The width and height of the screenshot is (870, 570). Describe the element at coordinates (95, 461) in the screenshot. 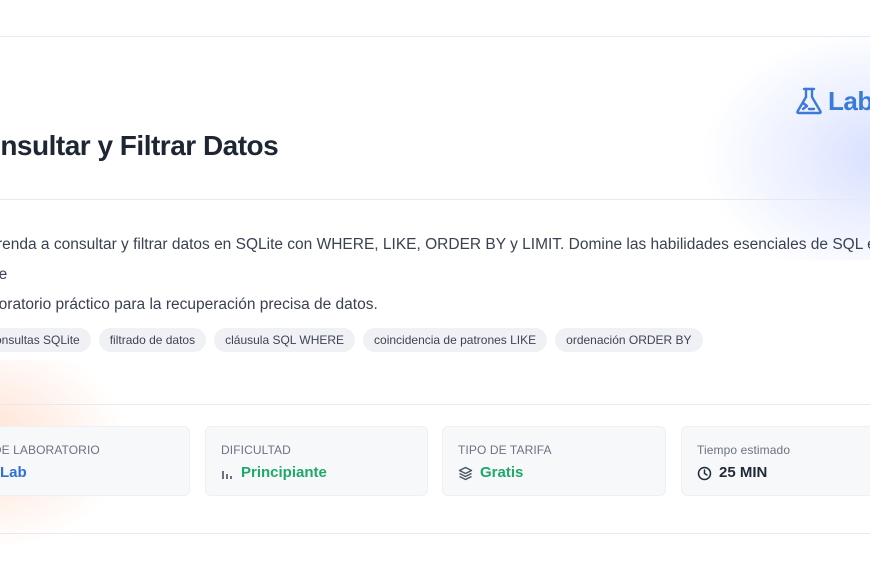

I see `lab-type-card: TIPO DE LABORATORIO Lab` at that location.